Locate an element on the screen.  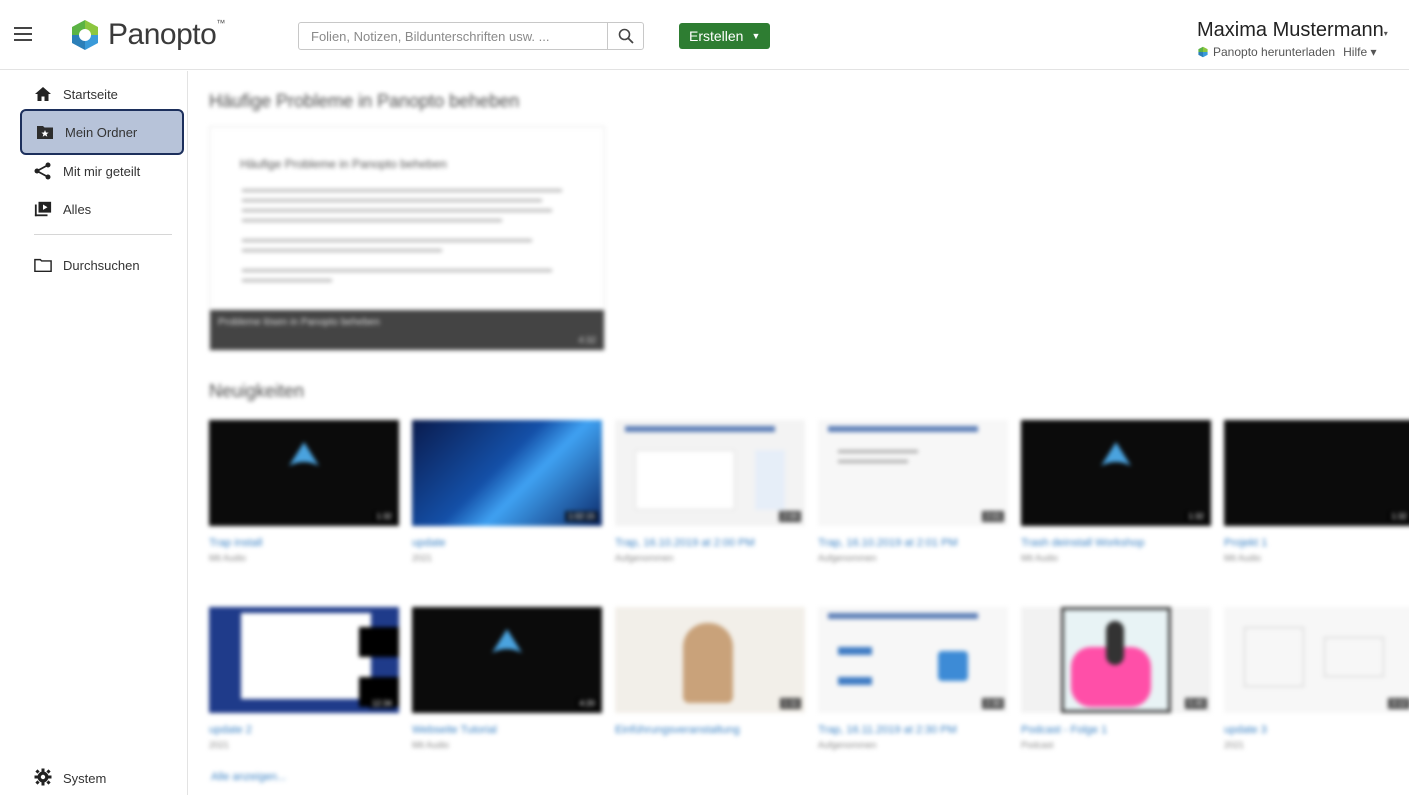
chevron-down-icon: ▼ is located at coordinates (756, 36).